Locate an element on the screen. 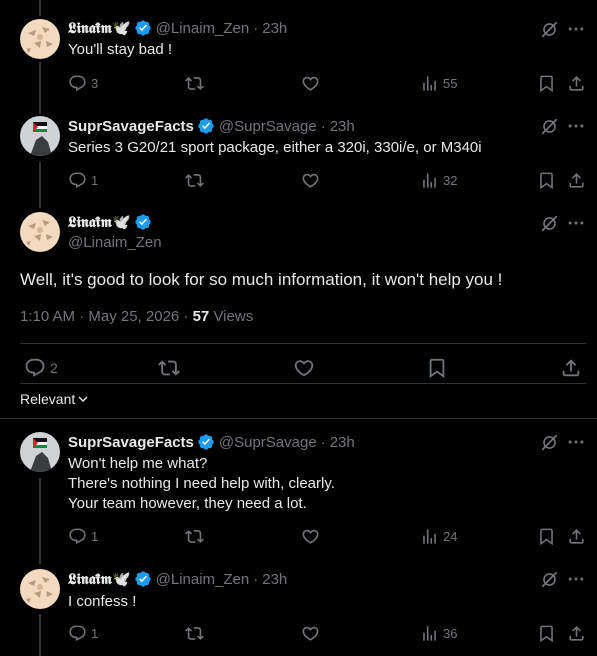 This screenshot has height=656, width=597. views-button: 36 is located at coordinates (438, 633).